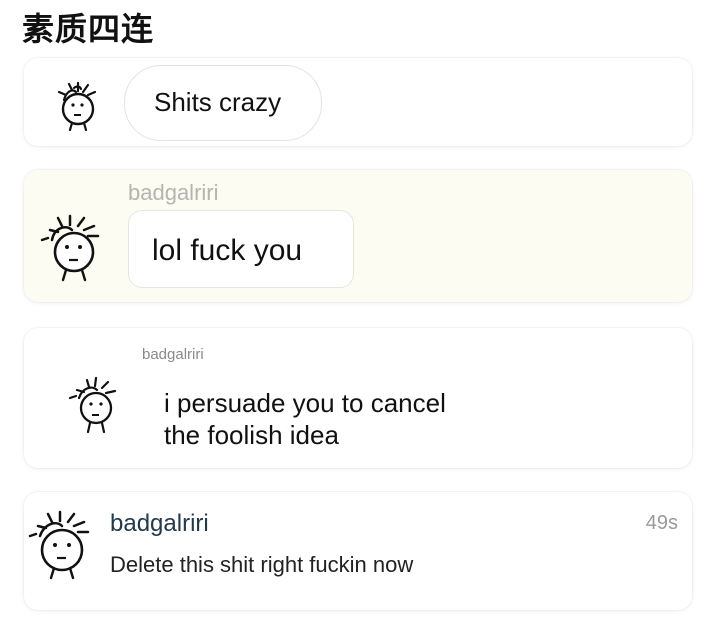 This screenshot has height=620, width=720. I want to click on timestamp: 49s, so click(661, 523).